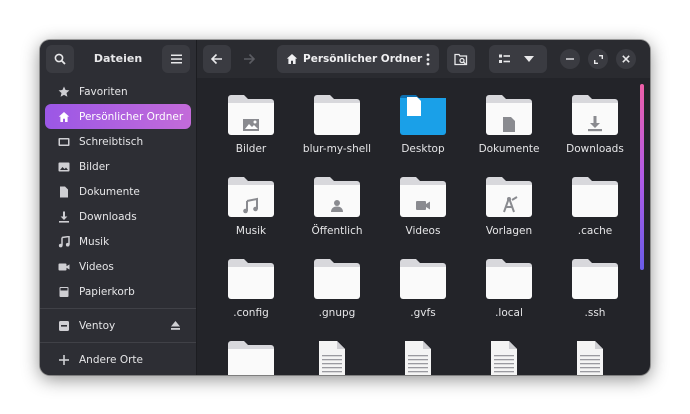 This screenshot has width=690, height=414. Describe the element at coordinates (509, 207) in the screenshot. I see `file-item: Vorlagen` at that location.